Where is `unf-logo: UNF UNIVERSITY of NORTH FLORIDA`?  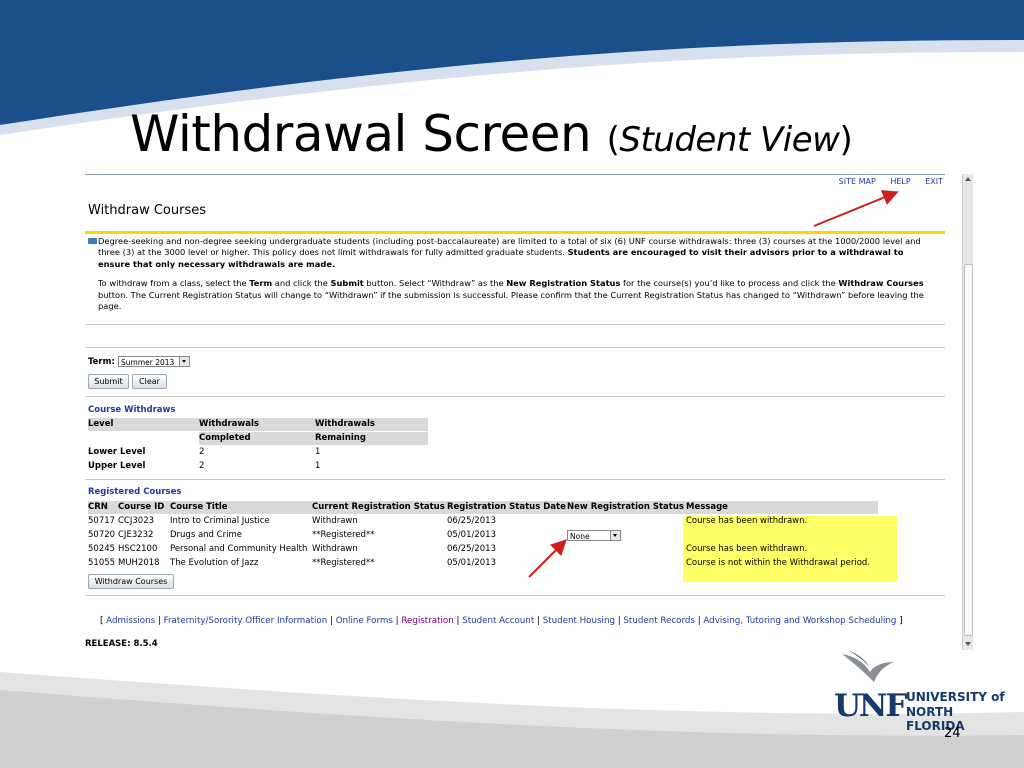 unf-logo: UNF UNIVERSITY of NORTH FLORIDA is located at coordinates (924, 690).